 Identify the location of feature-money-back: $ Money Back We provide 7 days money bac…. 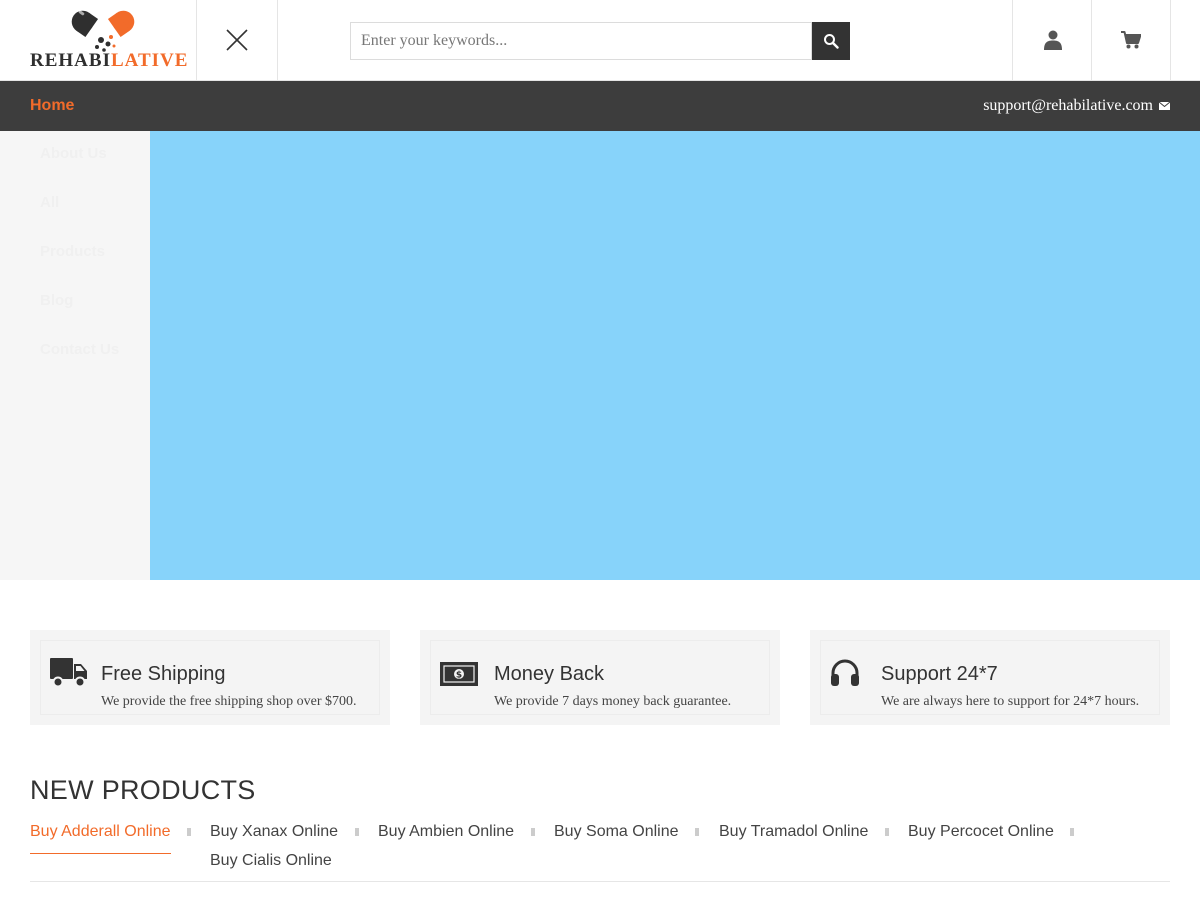
(600, 677).